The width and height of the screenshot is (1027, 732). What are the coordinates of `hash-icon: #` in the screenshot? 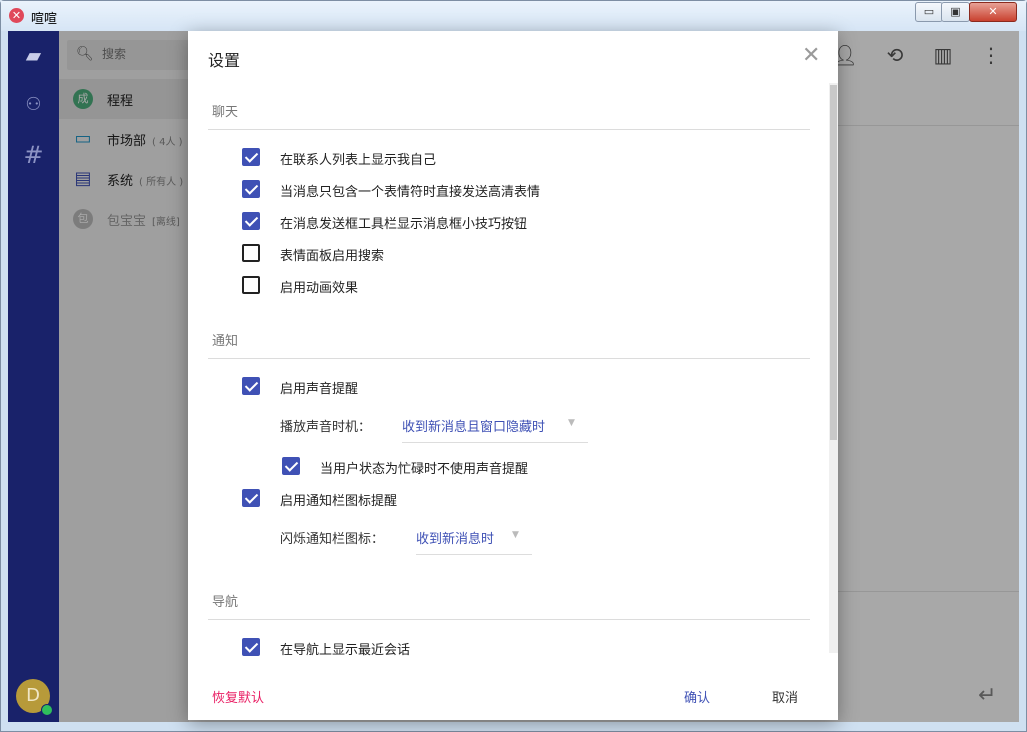 It's located at (33, 155).